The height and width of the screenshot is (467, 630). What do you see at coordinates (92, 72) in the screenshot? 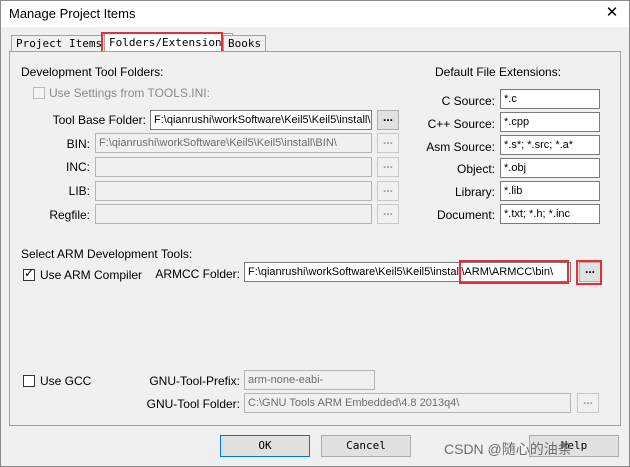
I see `dev-tool-folders-heading: Development Tool Folders:` at bounding box center [92, 72].